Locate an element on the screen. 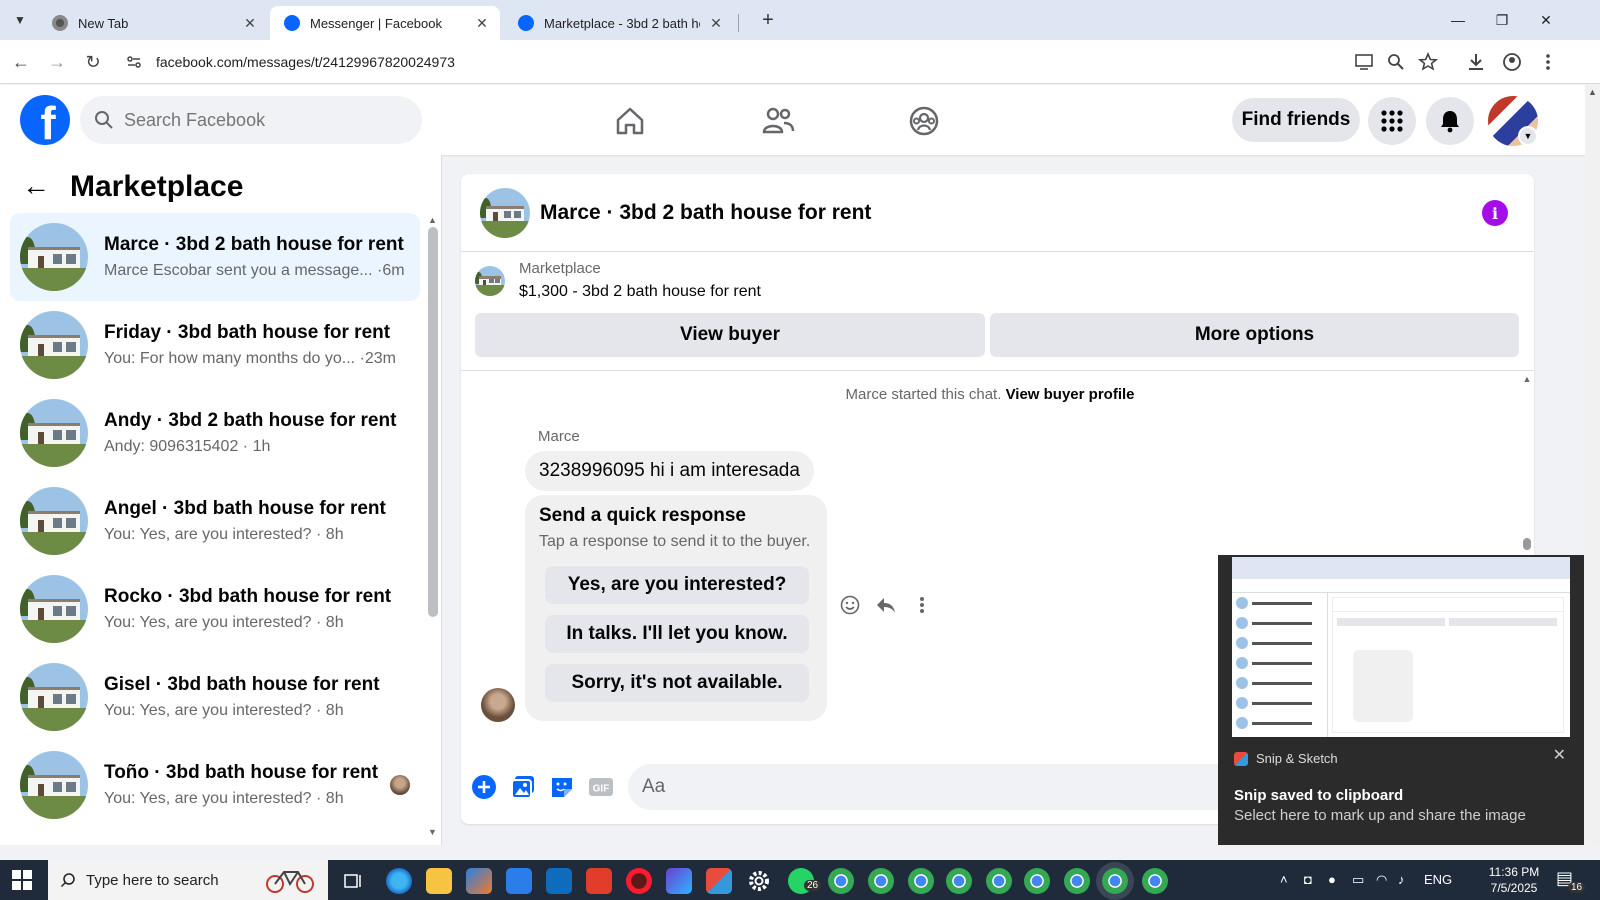 The width and height of the screenshot is (1600, 900). photo-gallery-icon is located at coordinates (523, 787).